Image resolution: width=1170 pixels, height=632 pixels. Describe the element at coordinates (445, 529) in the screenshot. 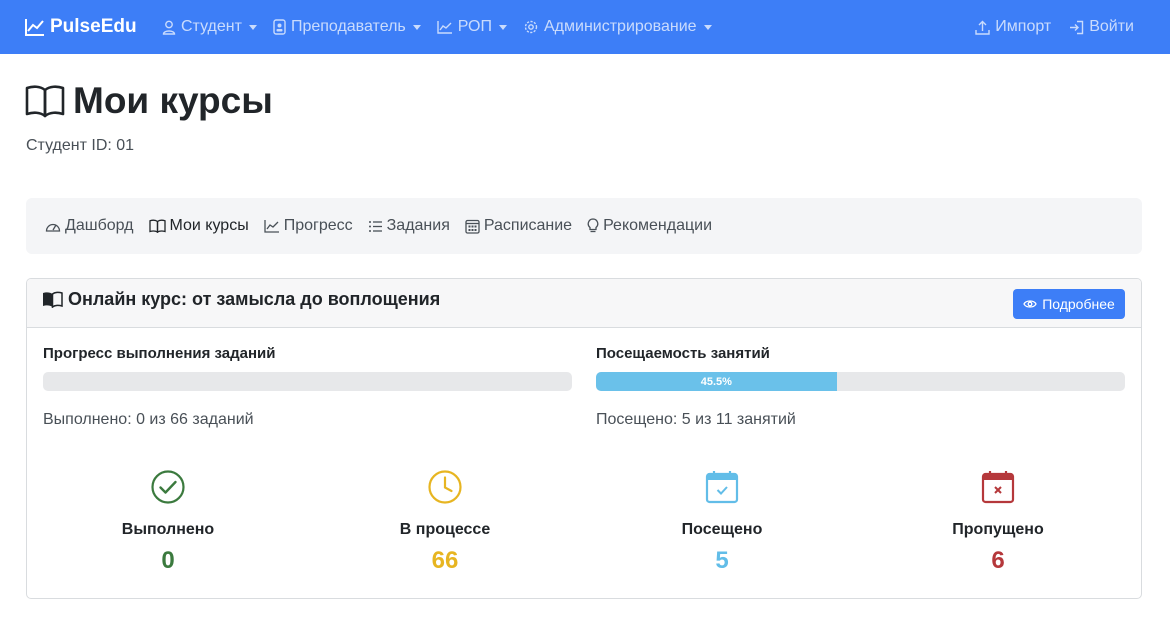

I see `stat-label: В процессе` at that location.